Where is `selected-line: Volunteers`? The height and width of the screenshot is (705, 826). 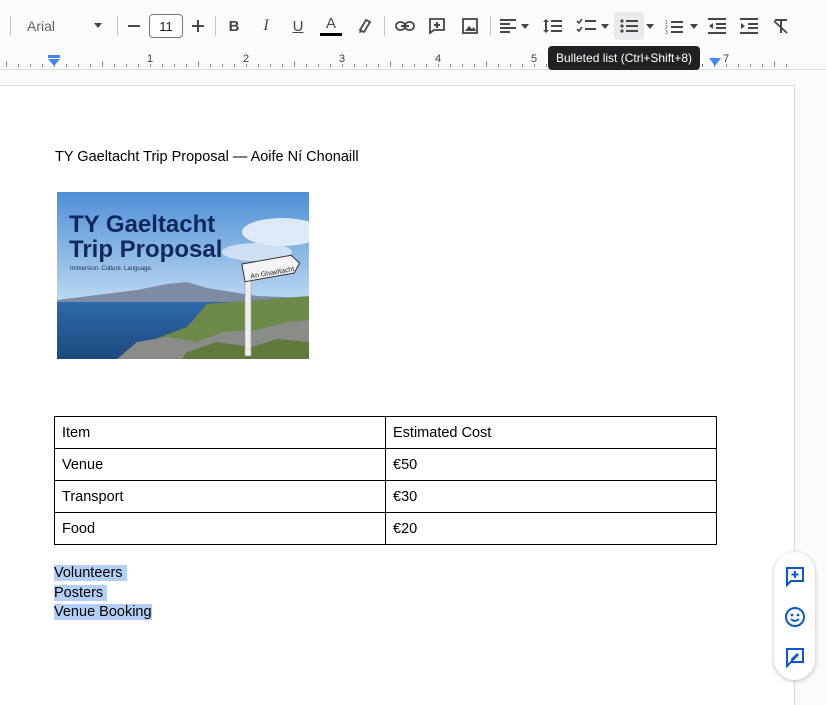 selected-line: Volunteers is located at coordinates (103, 574).